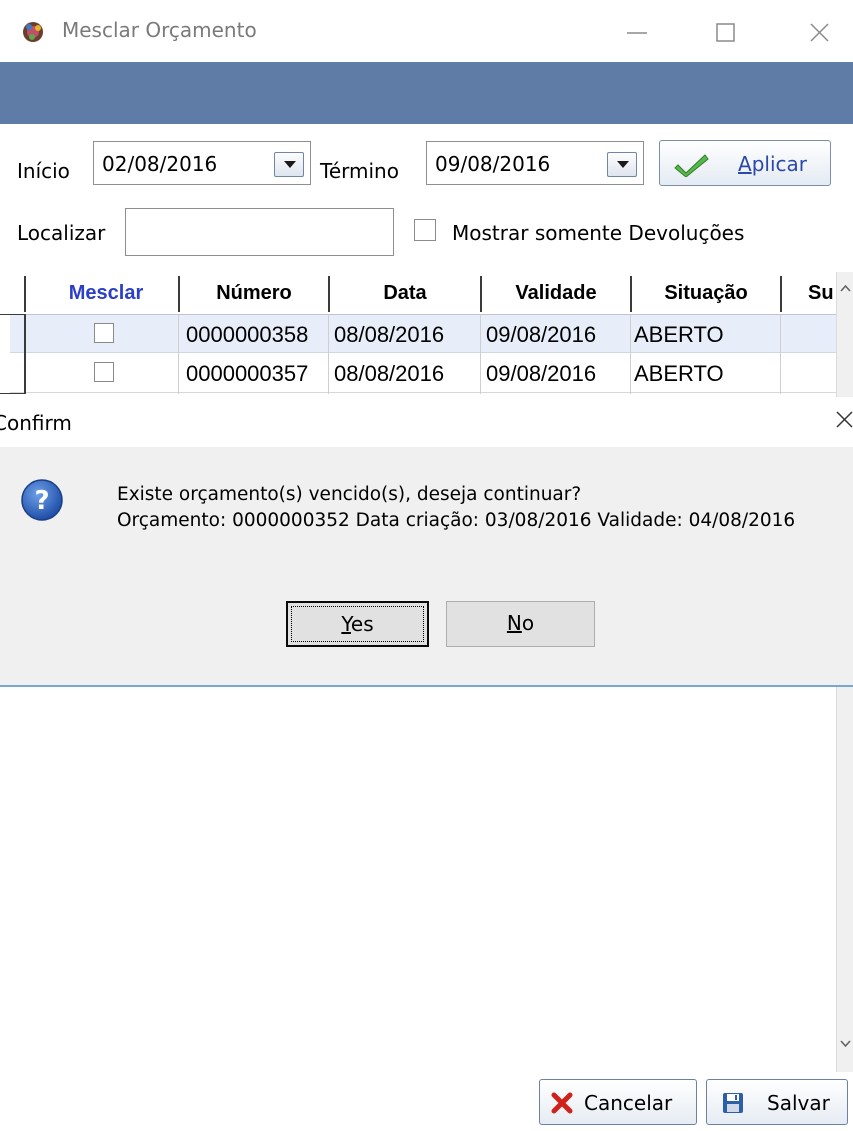 The height and width of the screenshot is (1131, 853). Describe the element at coordinates (556, 293) in the screenshot. I see `column-header-validade: Validade` at that location.